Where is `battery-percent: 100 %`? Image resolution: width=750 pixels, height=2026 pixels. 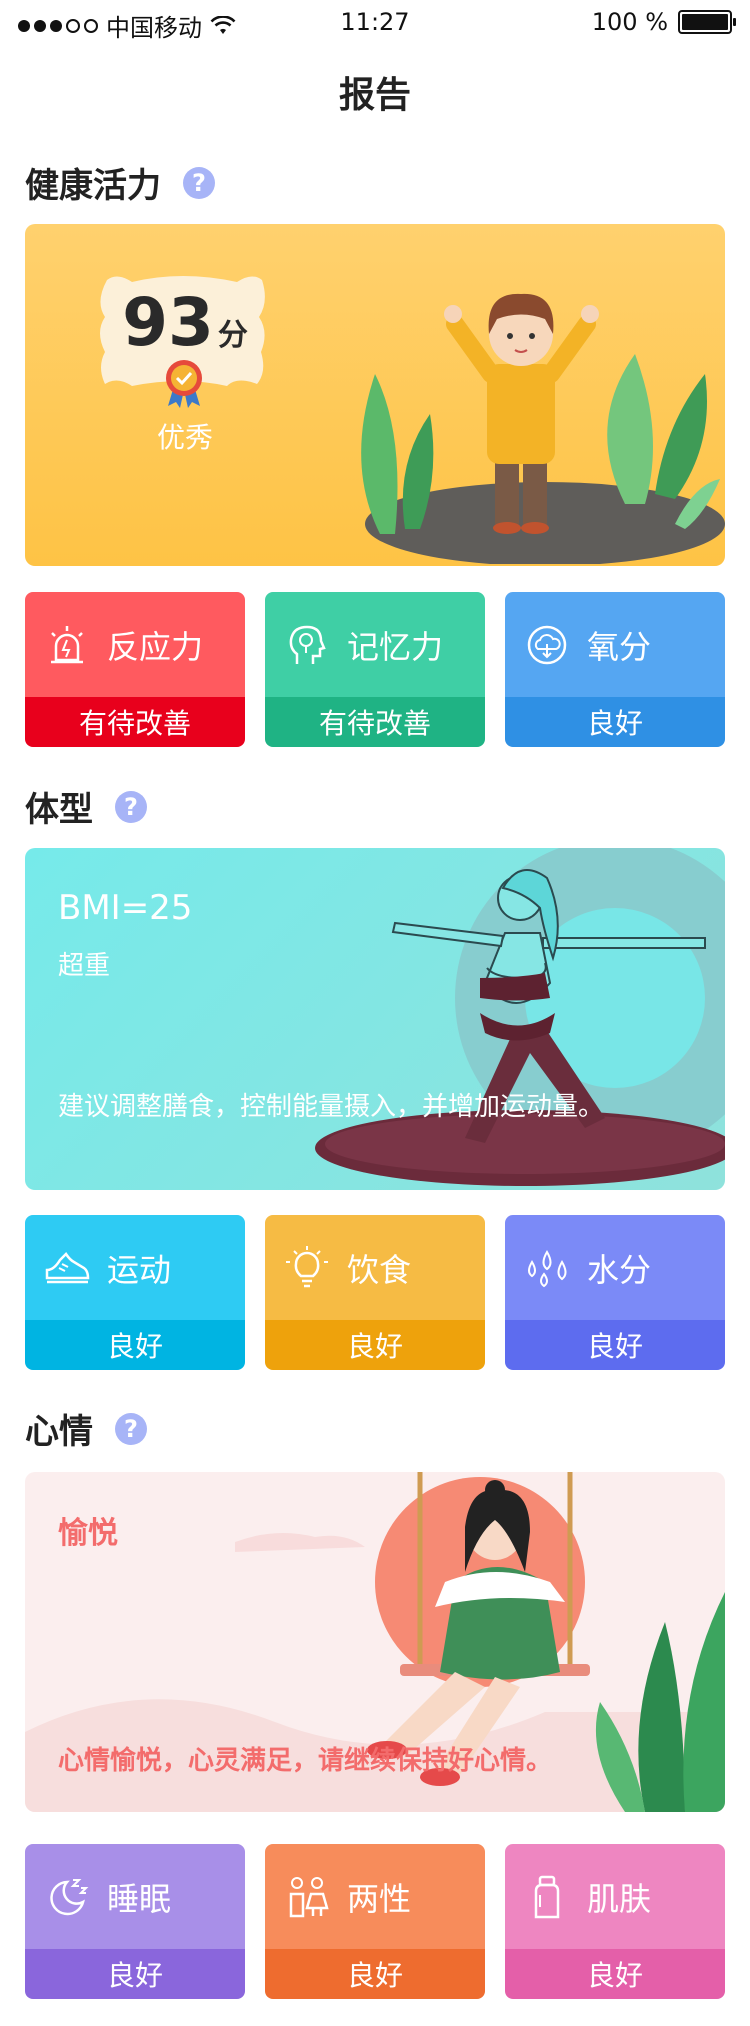
battery-percent: 100 % is located at coordinates (629, 22).